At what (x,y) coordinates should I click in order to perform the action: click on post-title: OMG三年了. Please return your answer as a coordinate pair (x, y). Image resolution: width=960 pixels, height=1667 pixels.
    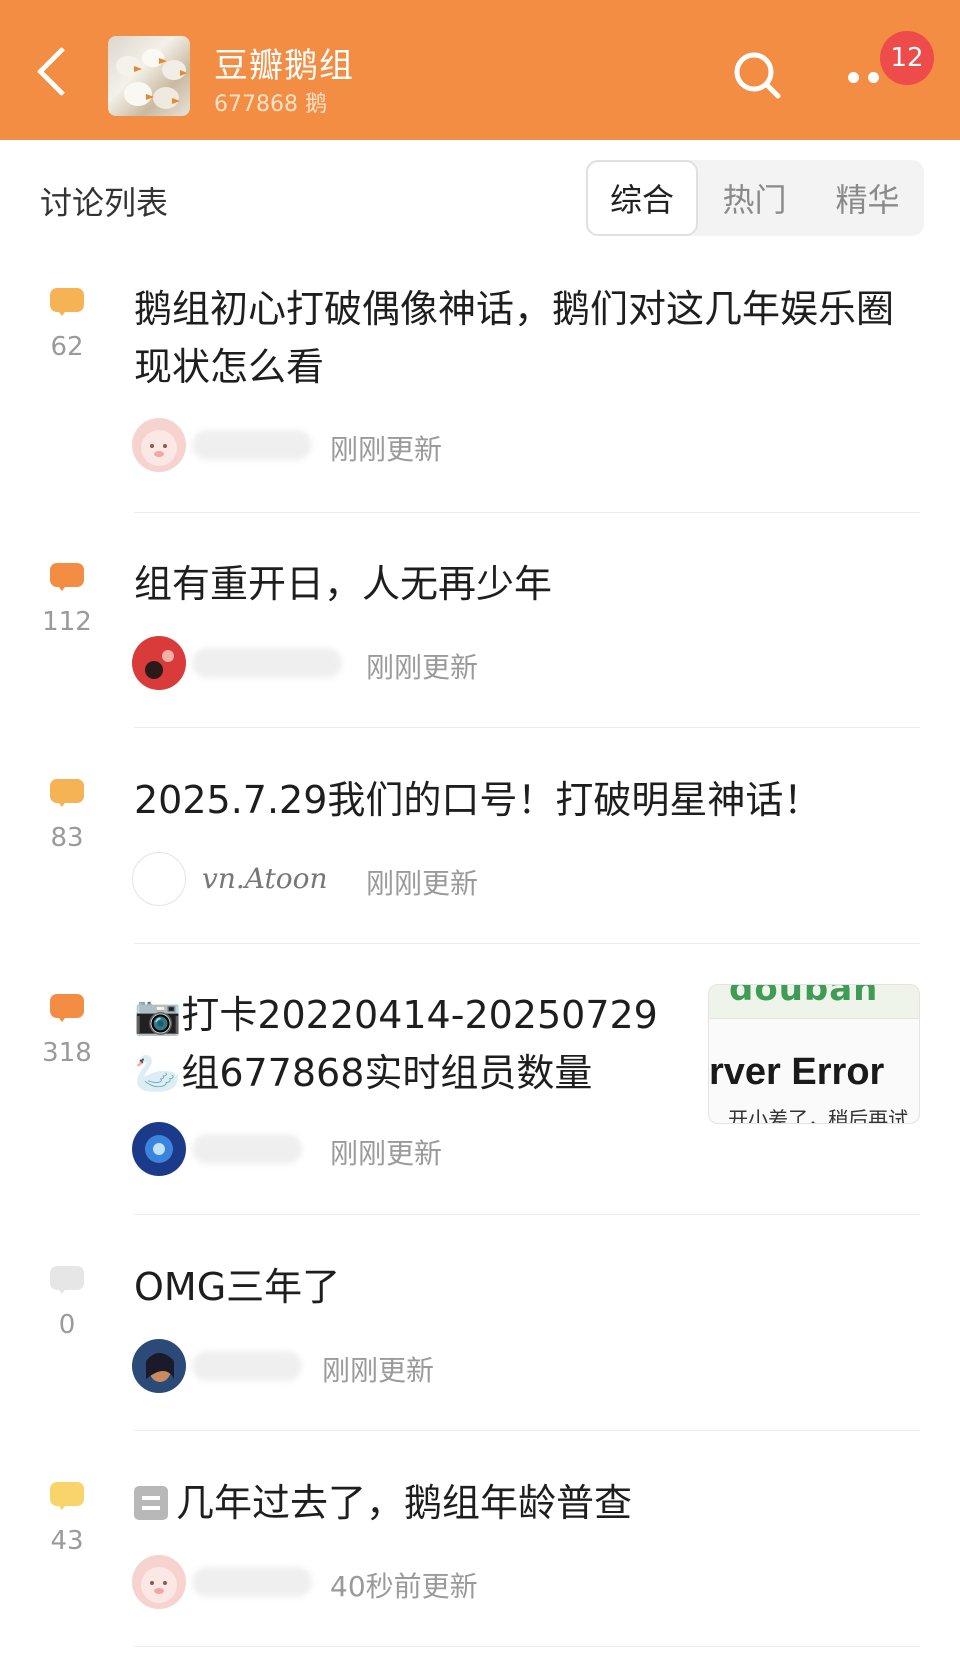
    Looking at the image, I should click on (524, 1287).